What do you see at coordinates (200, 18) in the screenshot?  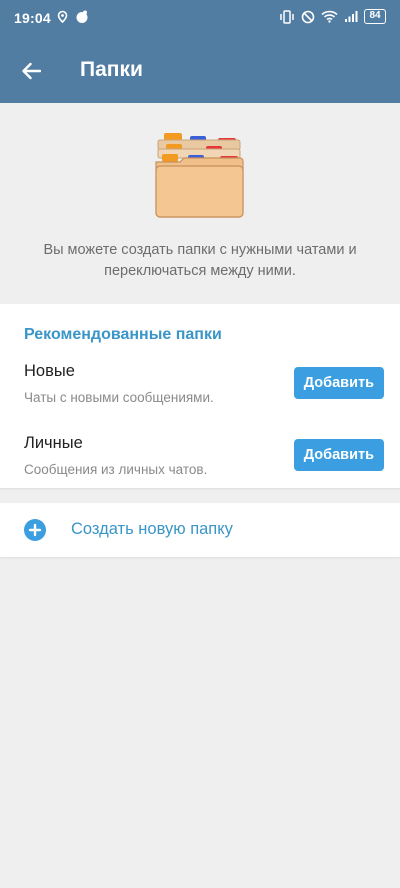 I see `status-bar: 19:04 84` at bounding box center [200, 18].